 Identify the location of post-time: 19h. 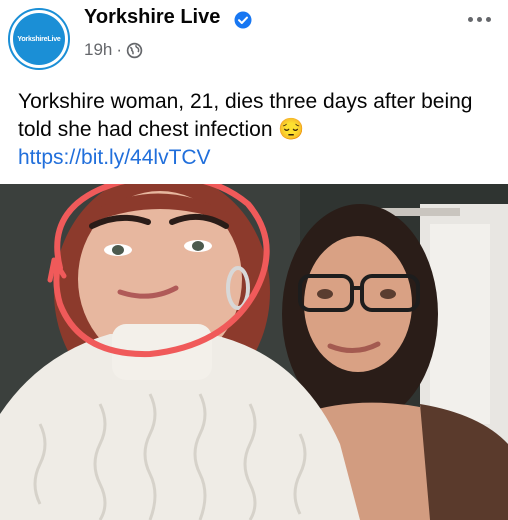
(98, 50).